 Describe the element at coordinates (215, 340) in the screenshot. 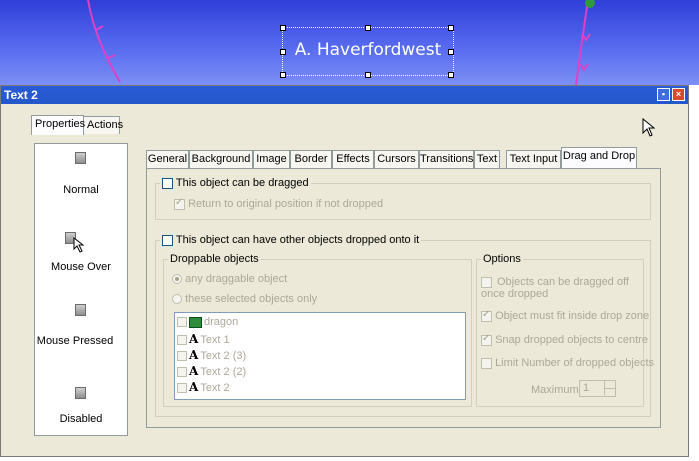

I see `list-item-label: Text 1` at that location.